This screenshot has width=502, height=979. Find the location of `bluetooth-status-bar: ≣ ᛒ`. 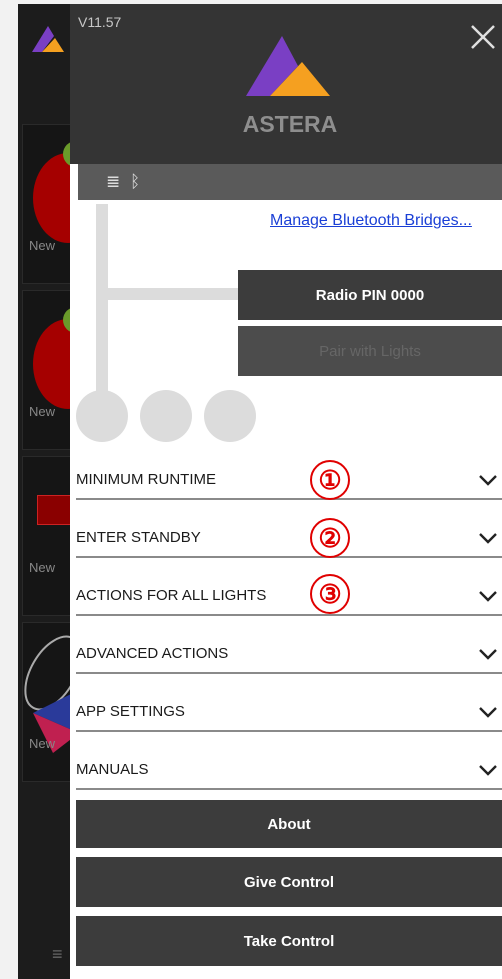

bluetooth-status-bar: ≣ ᛒ is located at coordinates (290, 182).